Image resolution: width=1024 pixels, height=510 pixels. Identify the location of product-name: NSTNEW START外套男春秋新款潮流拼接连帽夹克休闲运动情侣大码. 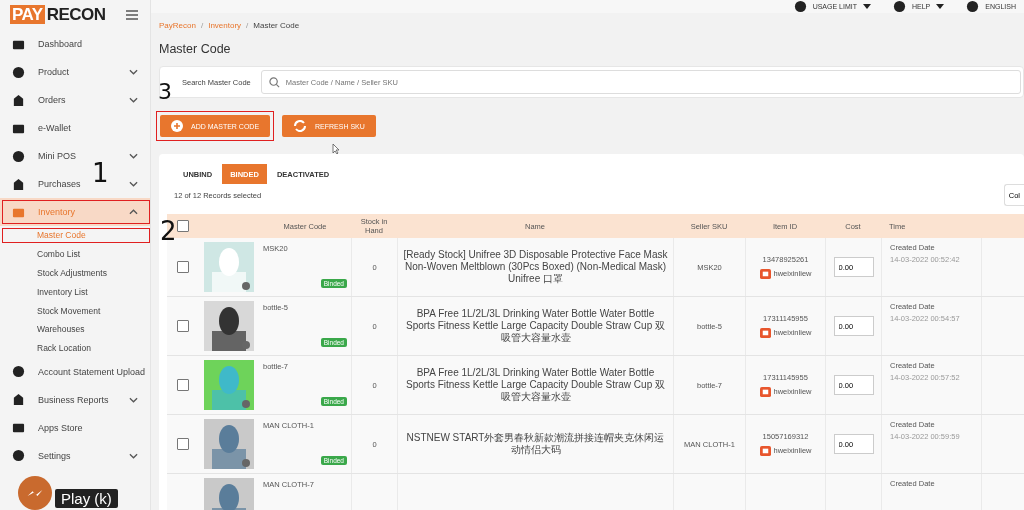
(535, 444).